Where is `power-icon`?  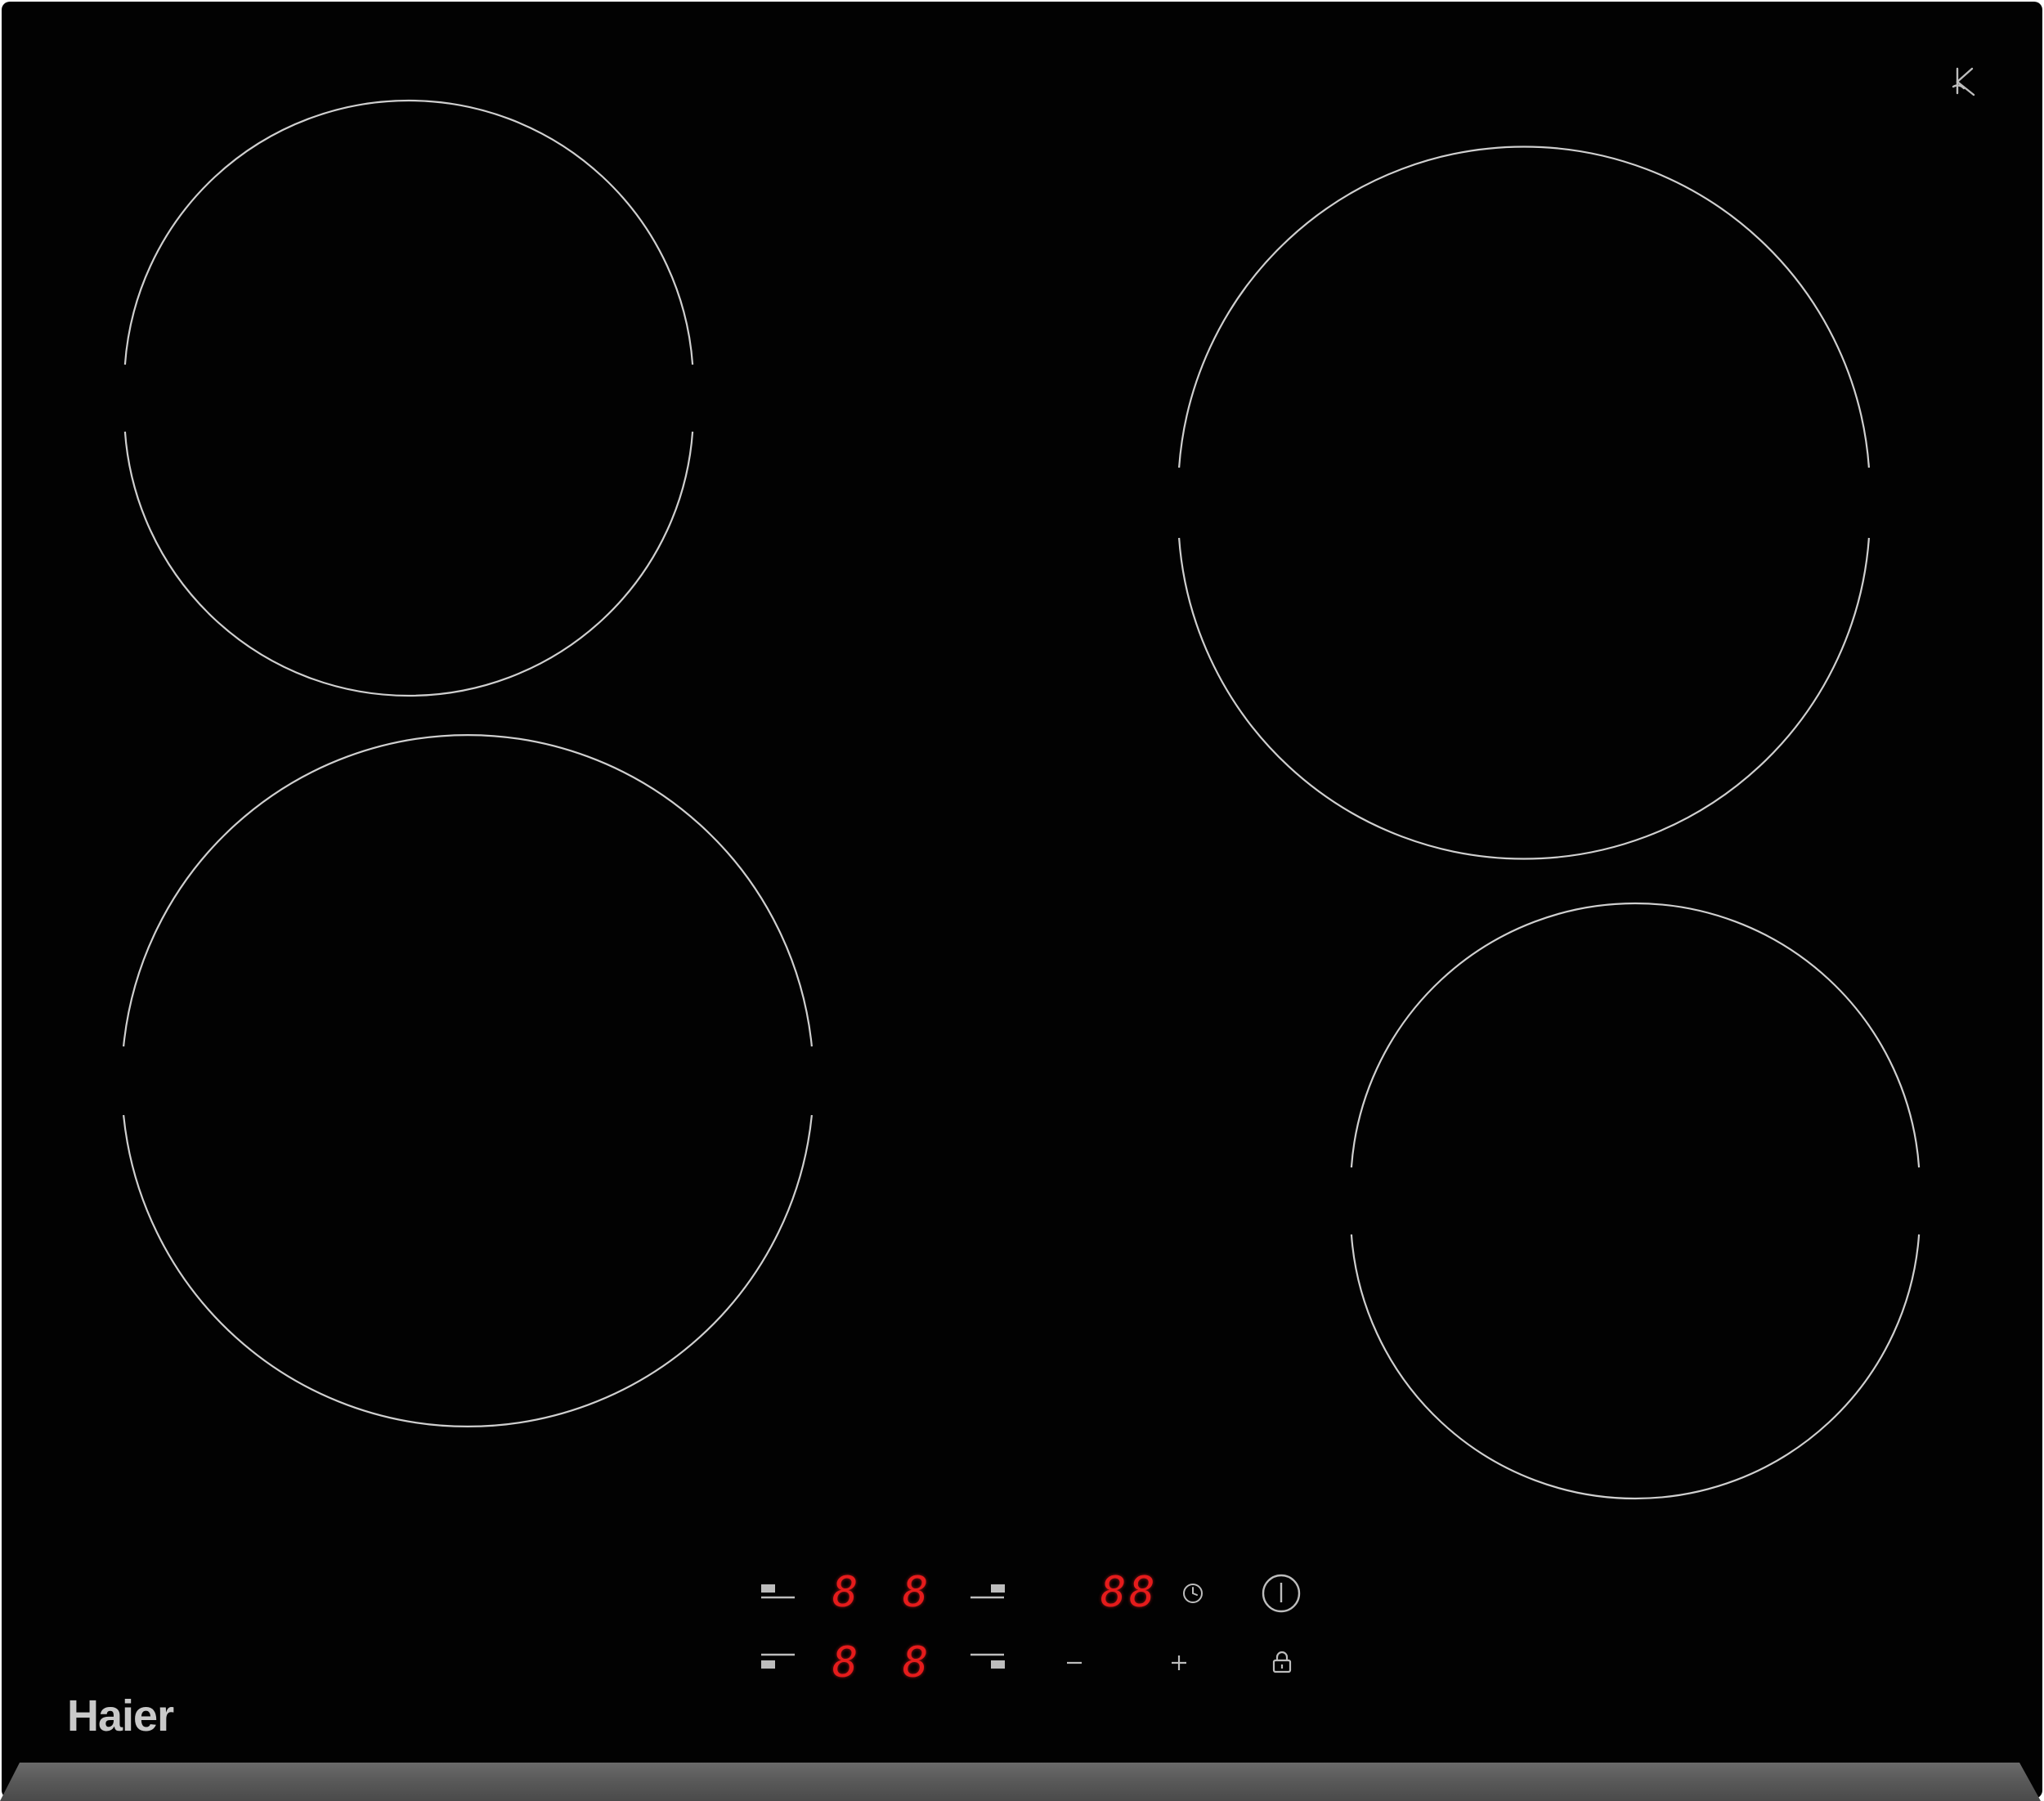
power-icon is located at coordinates (1282, 1593).